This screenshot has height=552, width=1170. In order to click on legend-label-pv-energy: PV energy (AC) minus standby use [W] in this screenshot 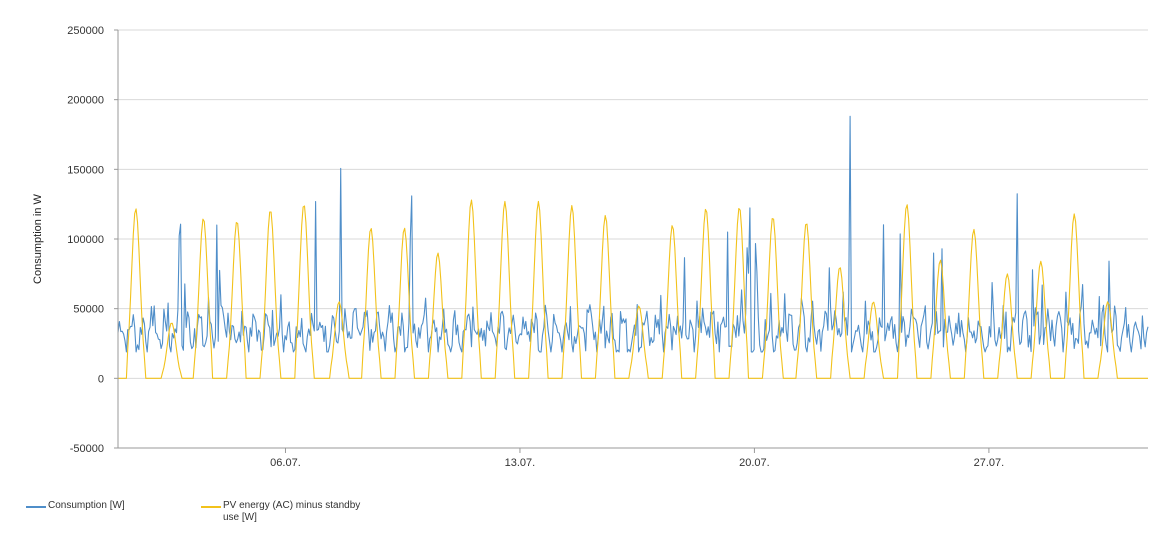, I will do `click(292, 511)`.